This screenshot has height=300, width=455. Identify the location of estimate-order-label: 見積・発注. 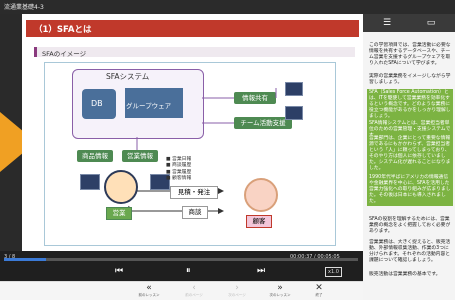
(194, 192).